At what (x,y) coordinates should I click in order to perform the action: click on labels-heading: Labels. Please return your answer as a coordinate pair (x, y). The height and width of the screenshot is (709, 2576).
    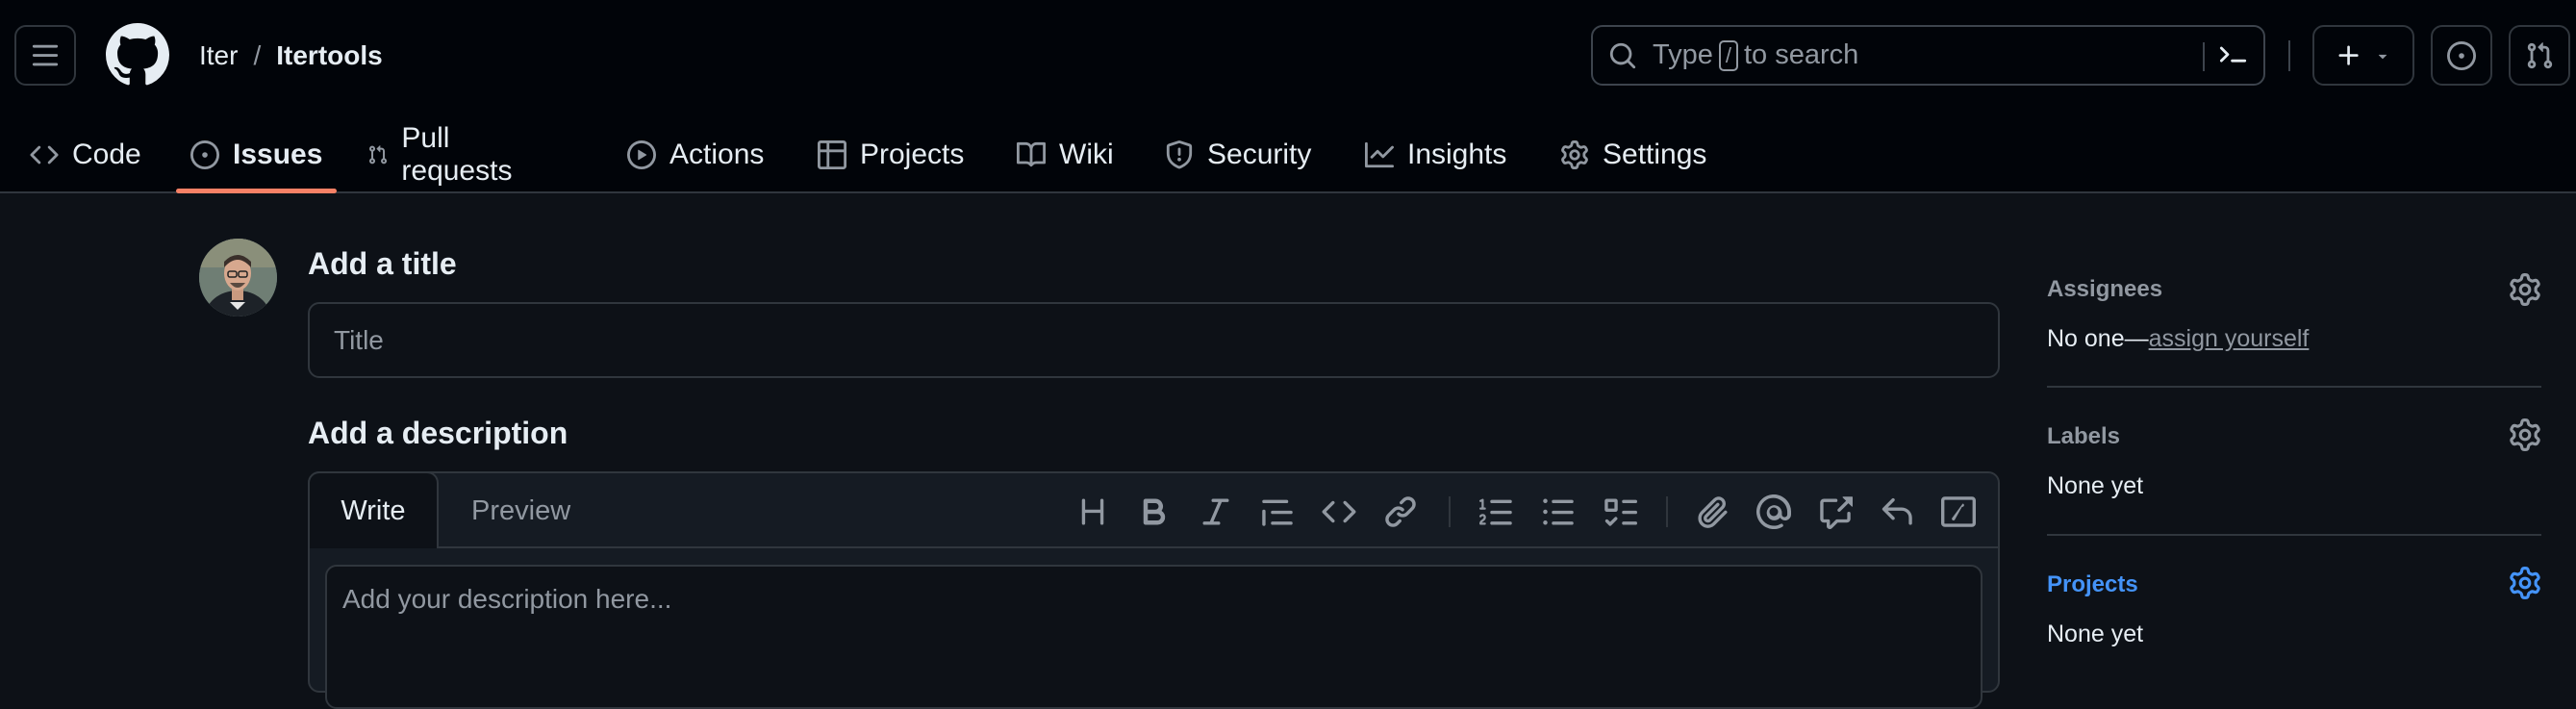
    Looking at the image, I should click on (2083, 436).